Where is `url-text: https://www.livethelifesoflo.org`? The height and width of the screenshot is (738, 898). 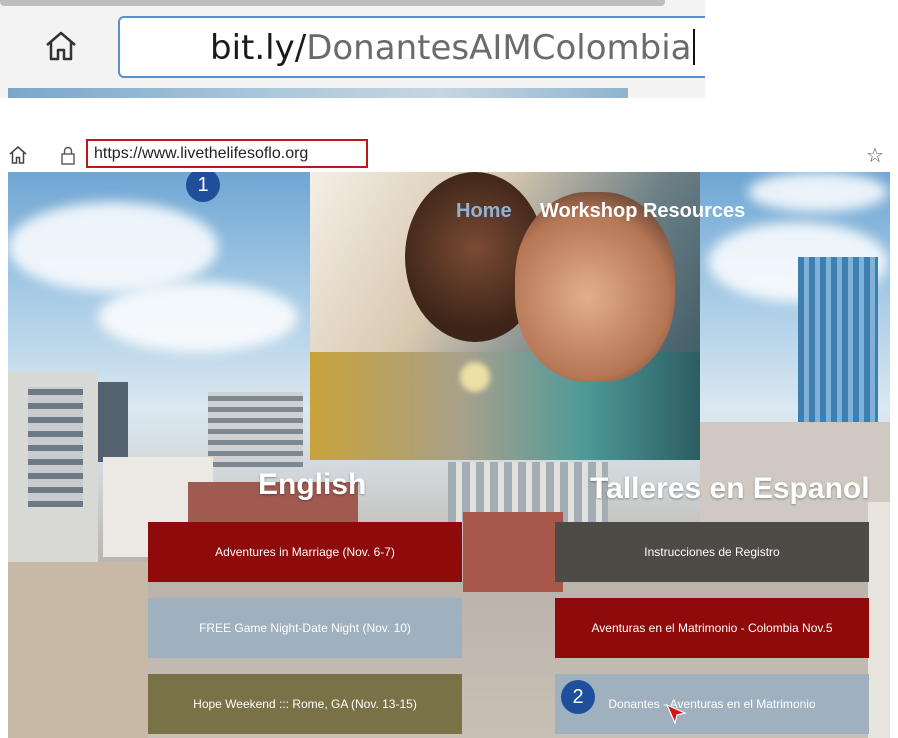 url-text: https://www.livethelifesoflo.org is located at coordinates (201, 153).